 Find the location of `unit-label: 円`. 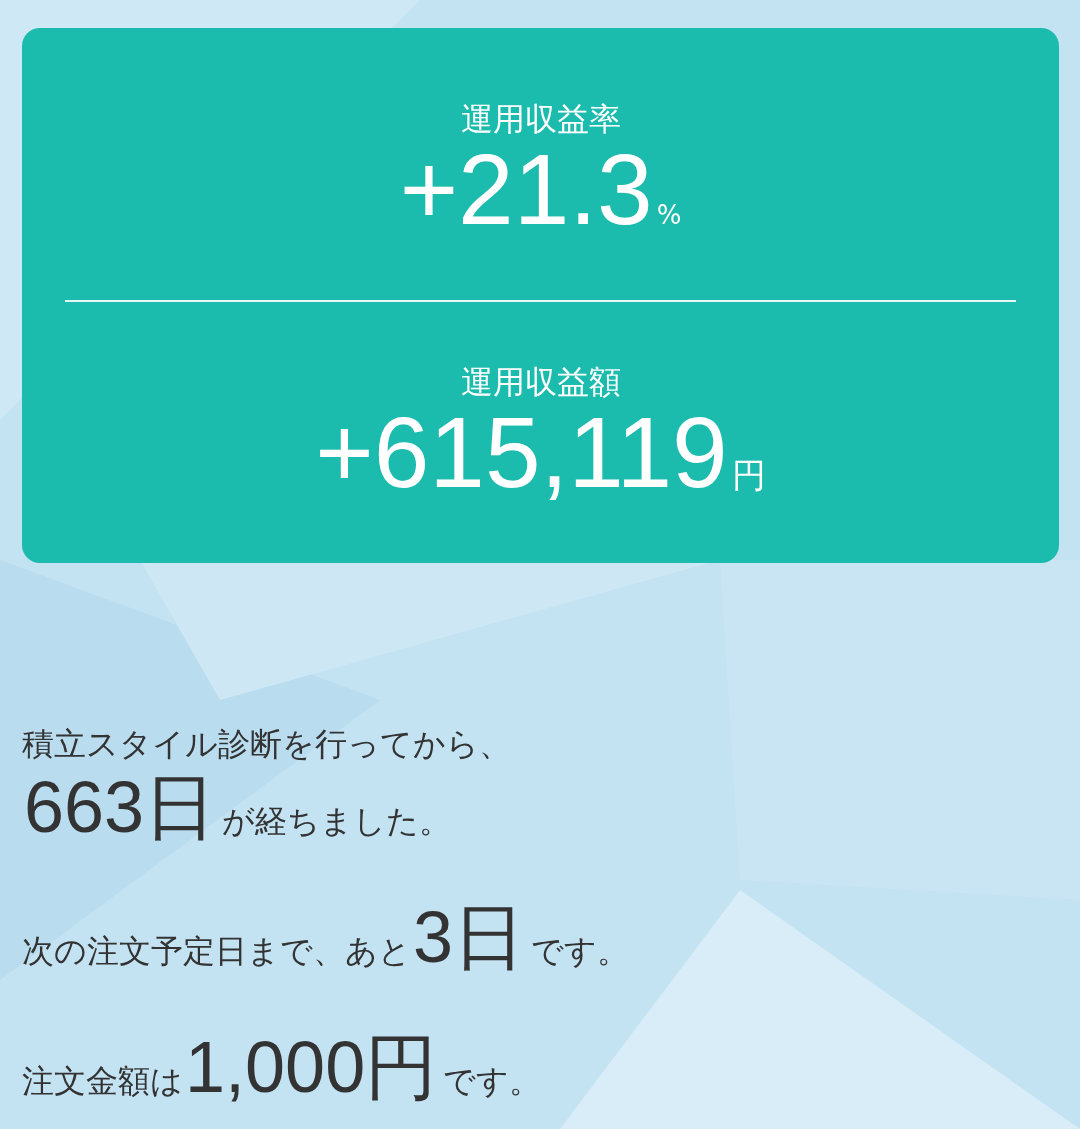

unit-label: 円 is located at coordinates (748, 476).